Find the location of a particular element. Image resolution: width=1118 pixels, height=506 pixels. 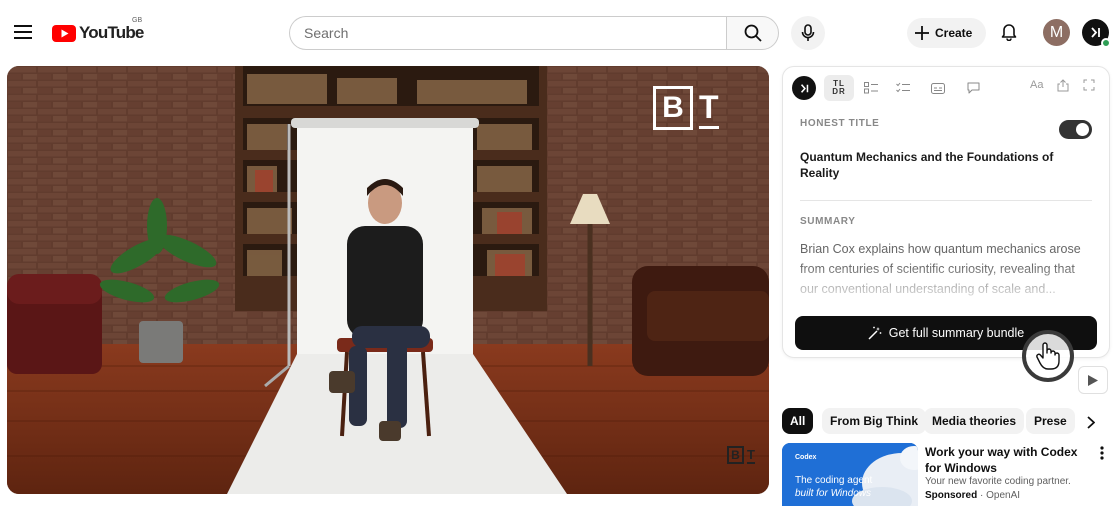

sponsor-brand: Codex is located at coordinates (806, 457).